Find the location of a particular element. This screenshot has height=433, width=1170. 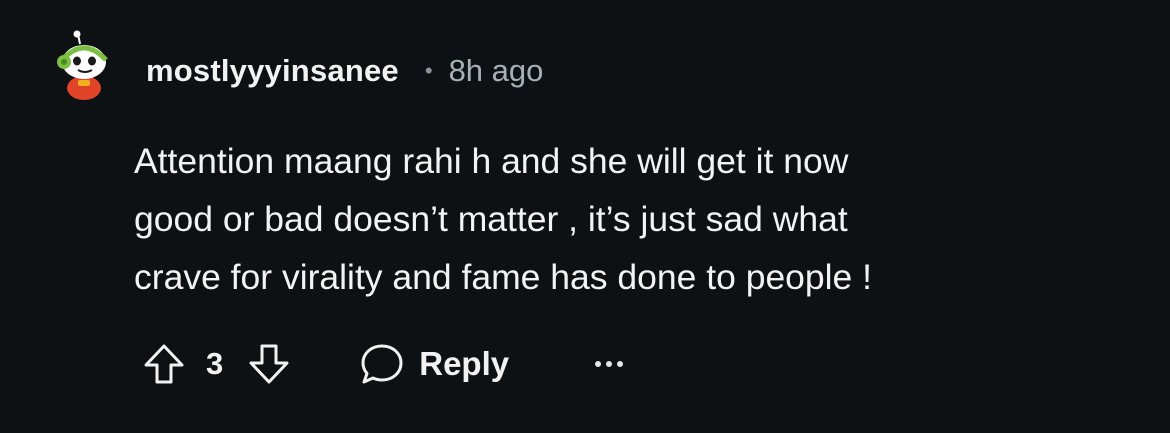

speech-bubble-icon is located at coordinates (382, 364).